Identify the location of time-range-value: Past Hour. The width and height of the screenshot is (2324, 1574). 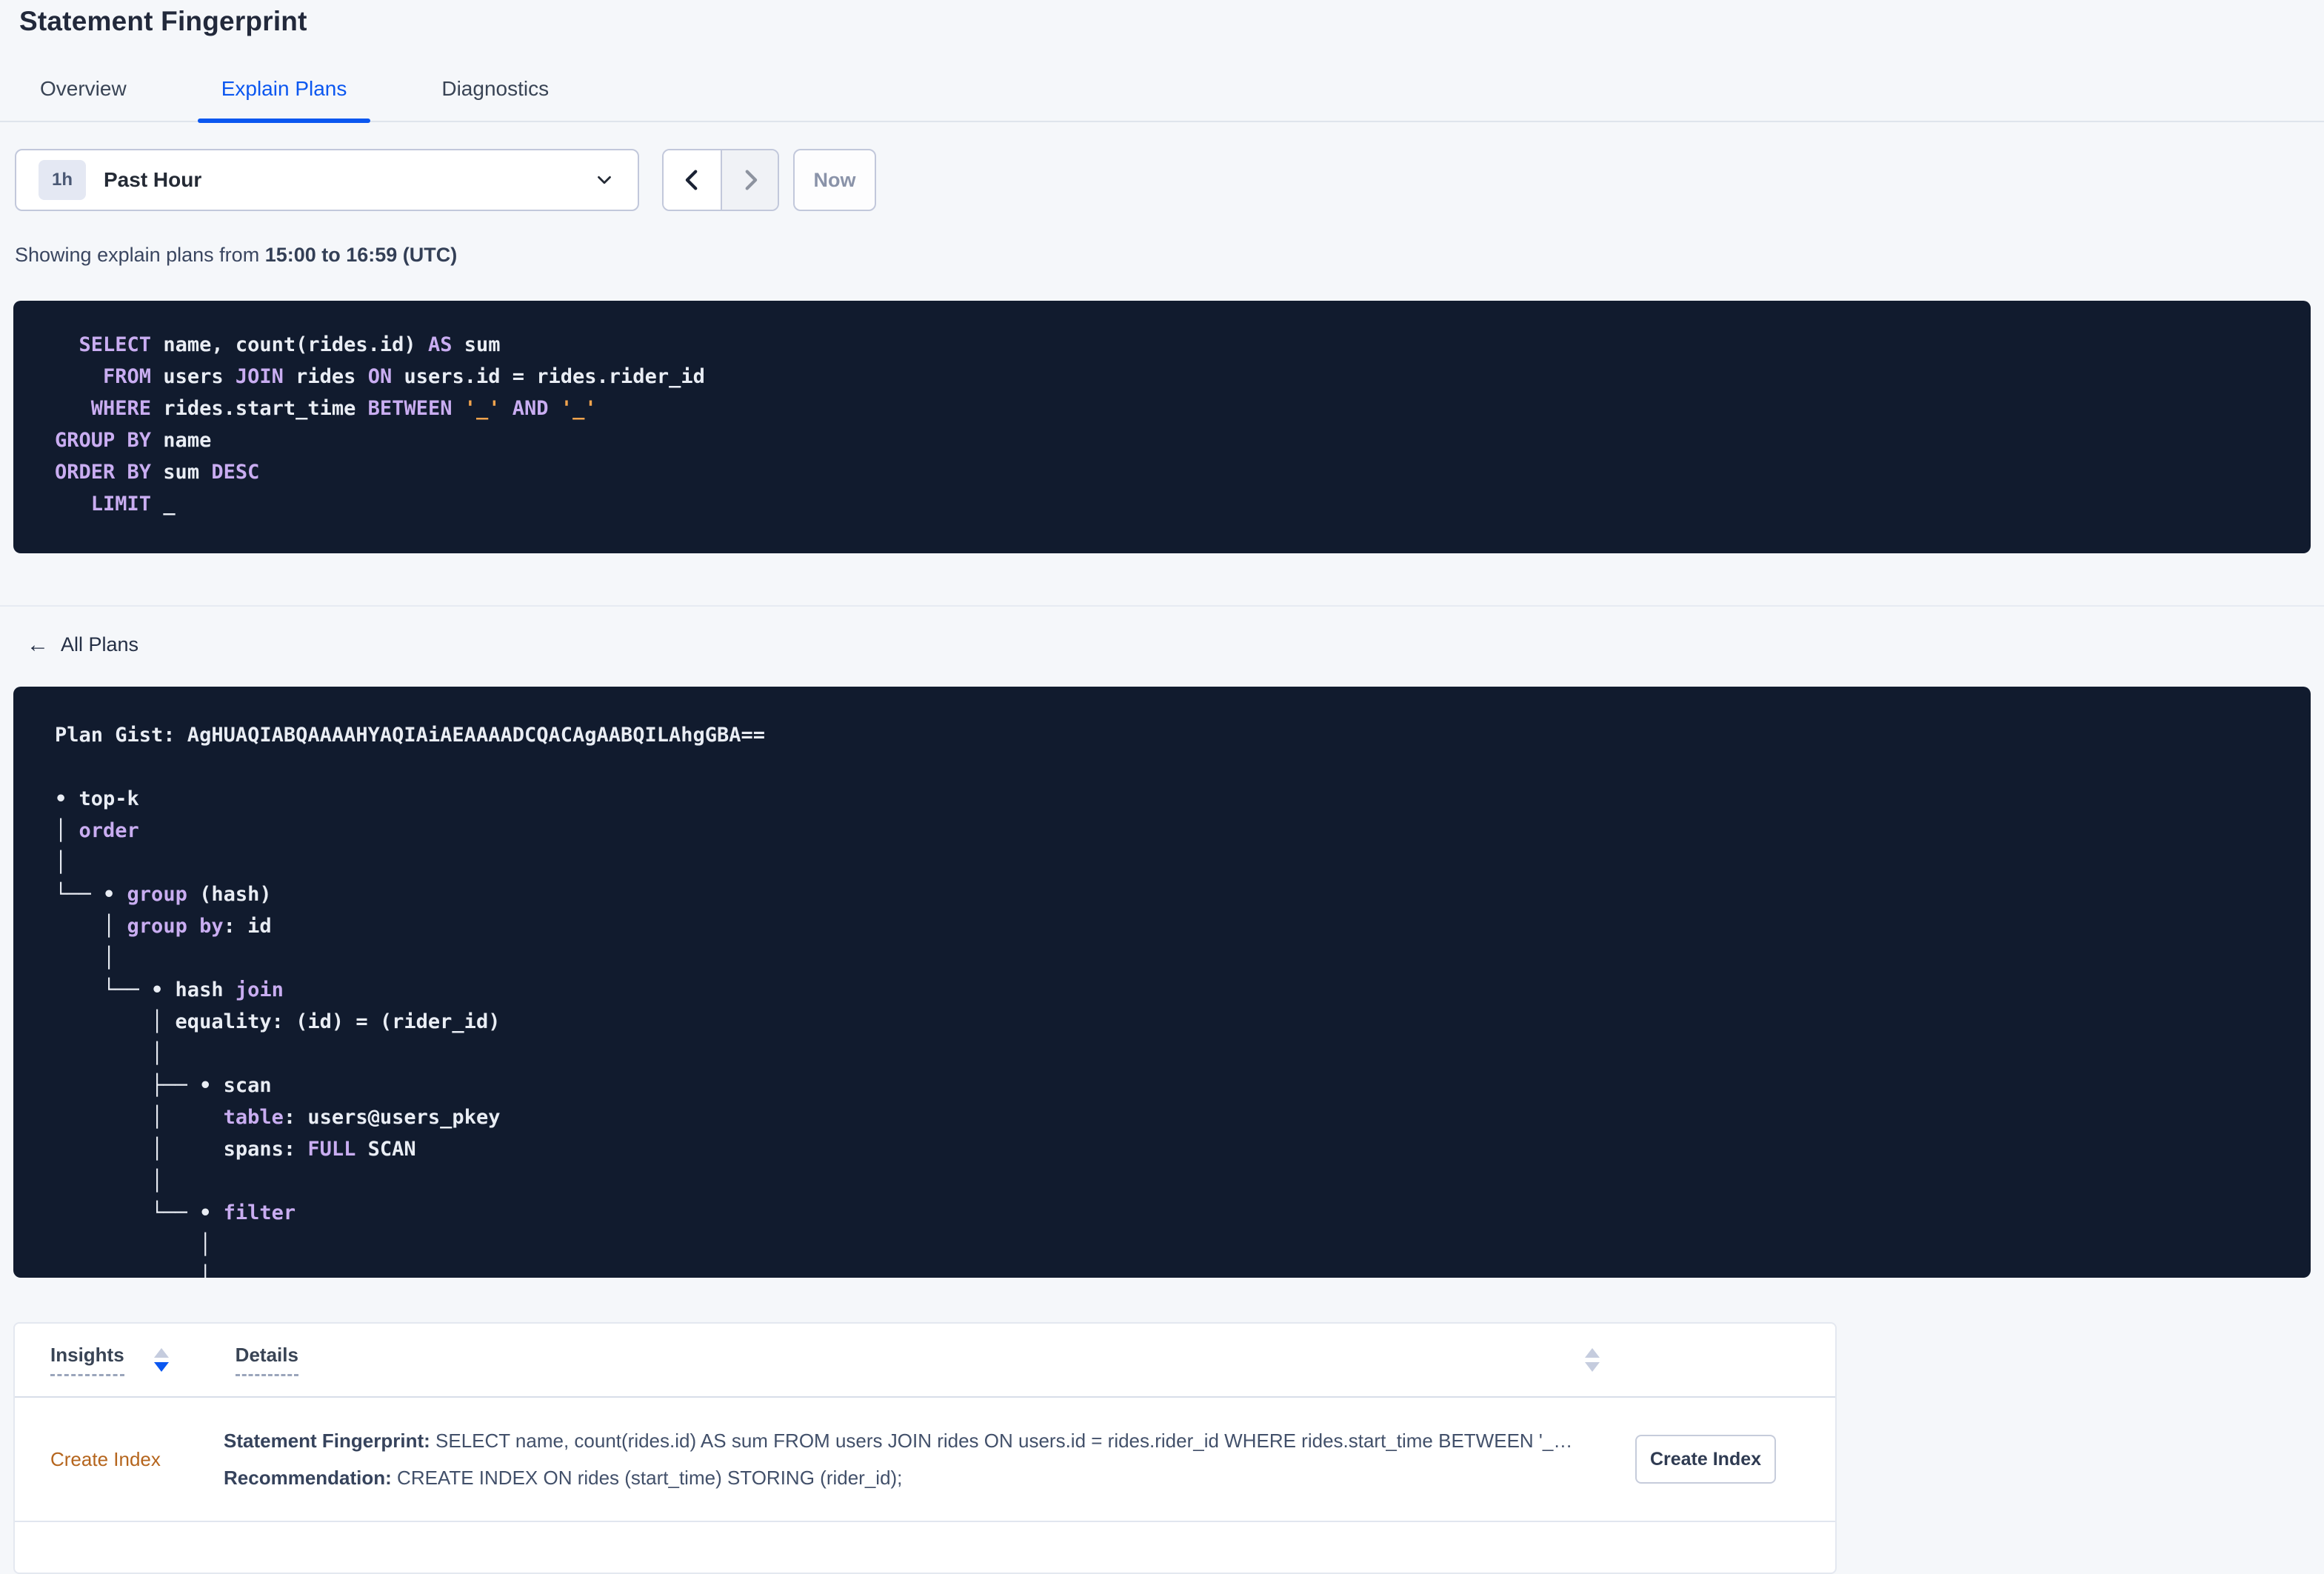
(153, 180).